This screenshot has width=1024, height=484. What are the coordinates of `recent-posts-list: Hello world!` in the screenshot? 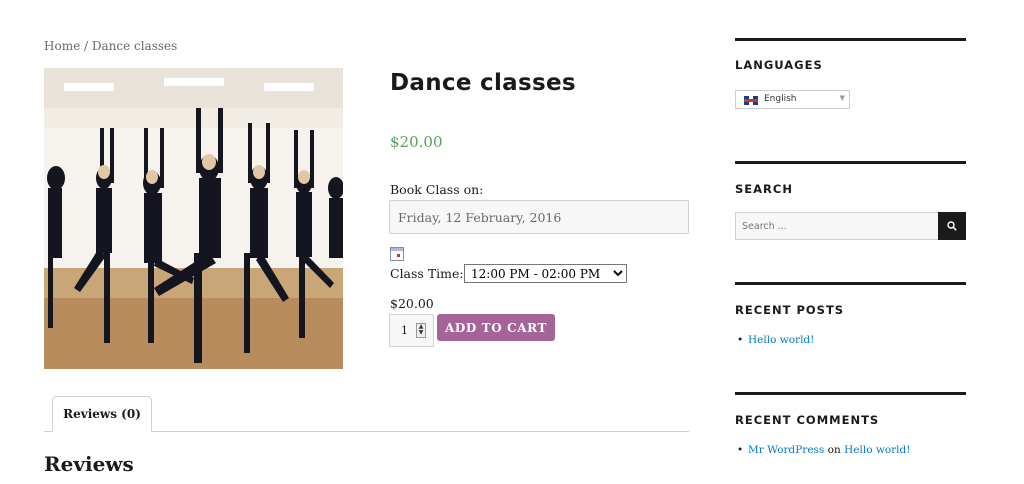 It's located at (775, 340).